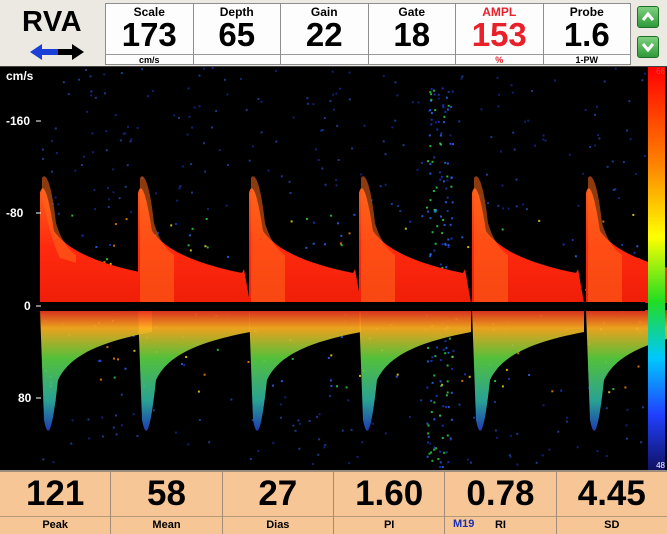  I want to click on event-marker-label: M19, so click(464, 524).